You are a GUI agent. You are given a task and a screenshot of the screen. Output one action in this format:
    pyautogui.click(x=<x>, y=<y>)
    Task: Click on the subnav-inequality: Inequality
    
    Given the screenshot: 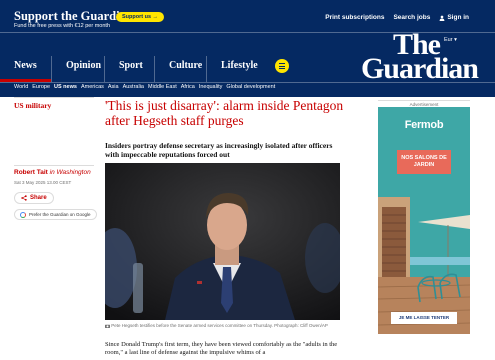 What is the action you would take?
    pyautogui.click(x=211, y=87)
    